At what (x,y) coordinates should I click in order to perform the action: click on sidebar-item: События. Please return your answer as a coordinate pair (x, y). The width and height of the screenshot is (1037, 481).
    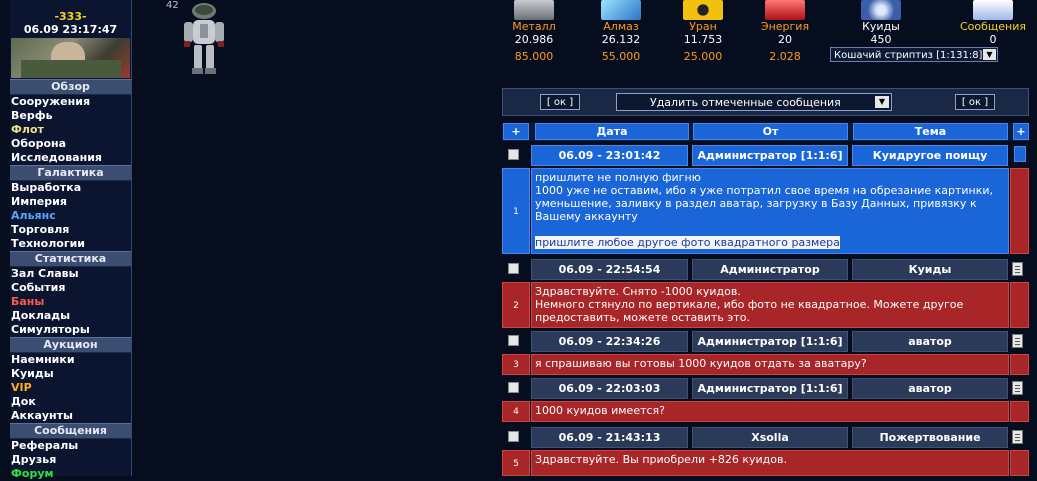
    Looking at the image, I should click on (70, 288).